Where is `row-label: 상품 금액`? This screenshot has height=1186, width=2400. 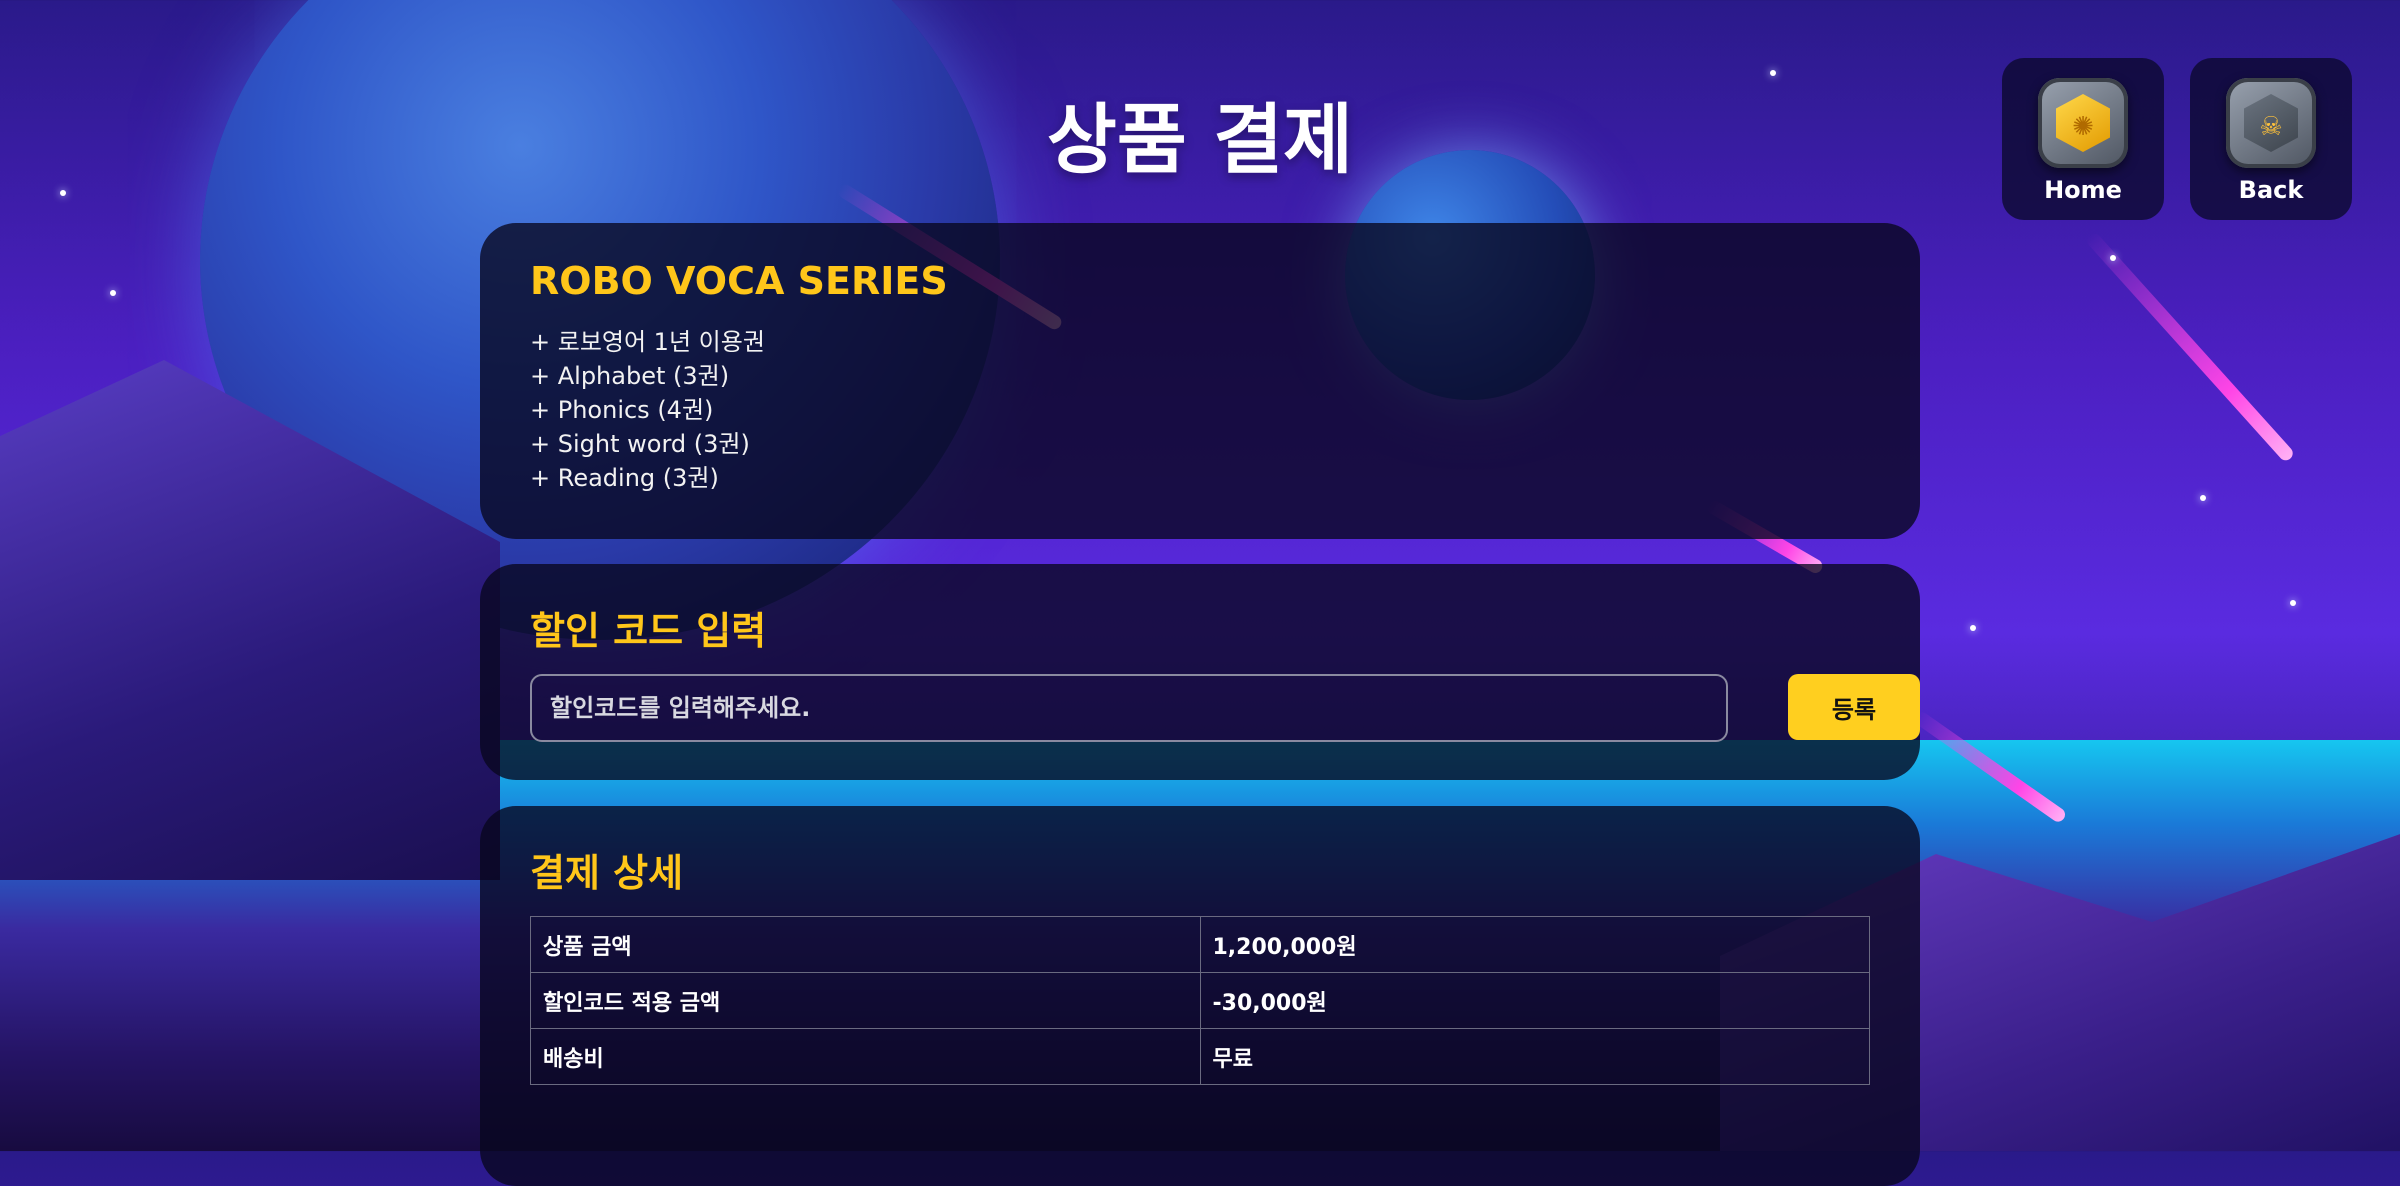
row-label: 상품 금액 is located at coordinates (865, 944).